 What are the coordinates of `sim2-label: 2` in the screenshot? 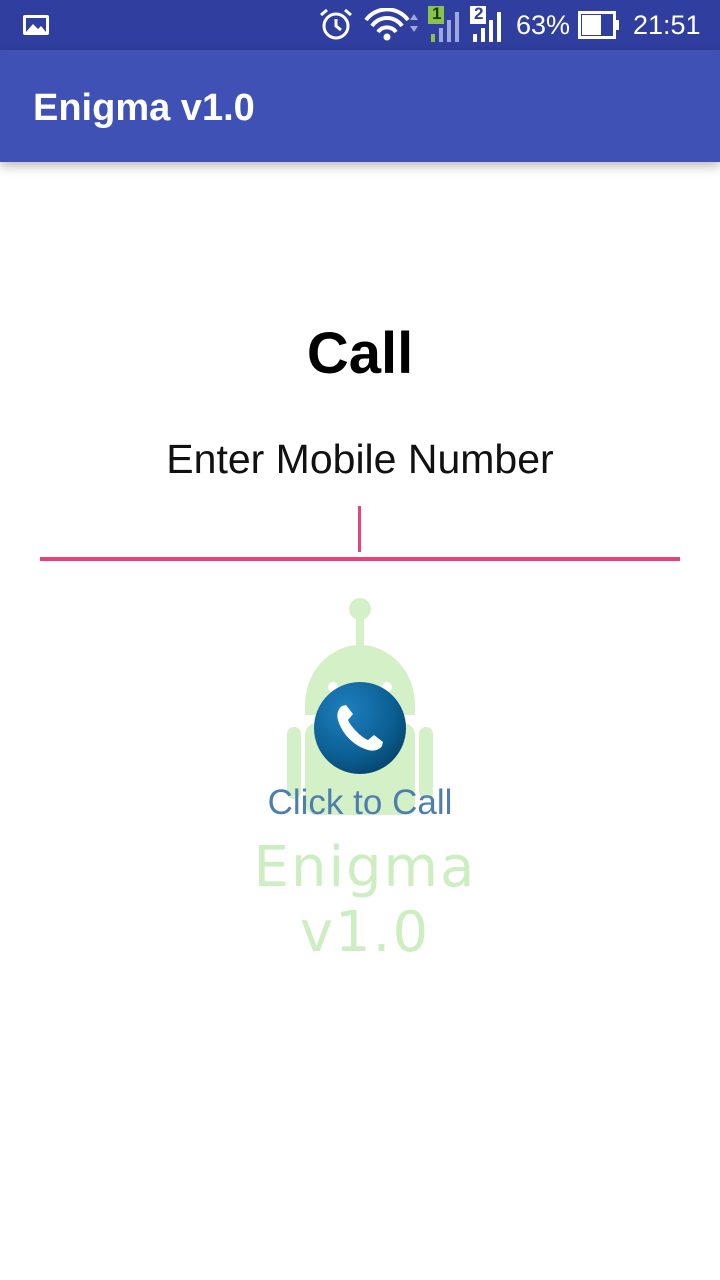 It's located at (479, 13).